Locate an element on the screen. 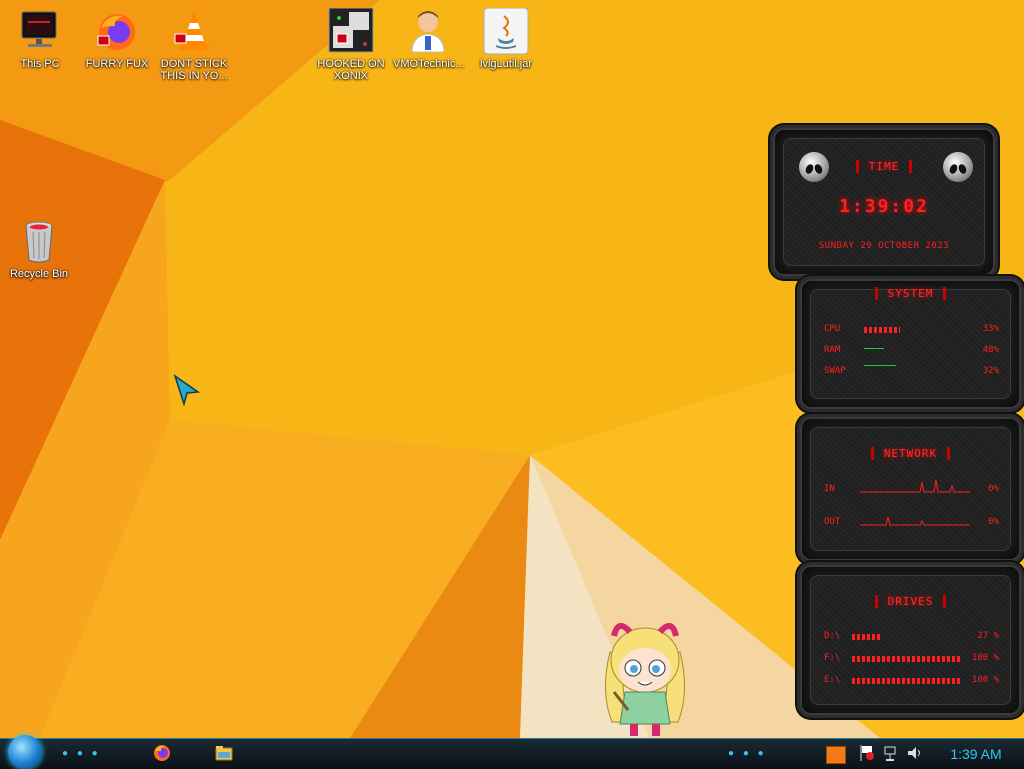  drive-d-label: D:\ is located at coordinates (832, 636).